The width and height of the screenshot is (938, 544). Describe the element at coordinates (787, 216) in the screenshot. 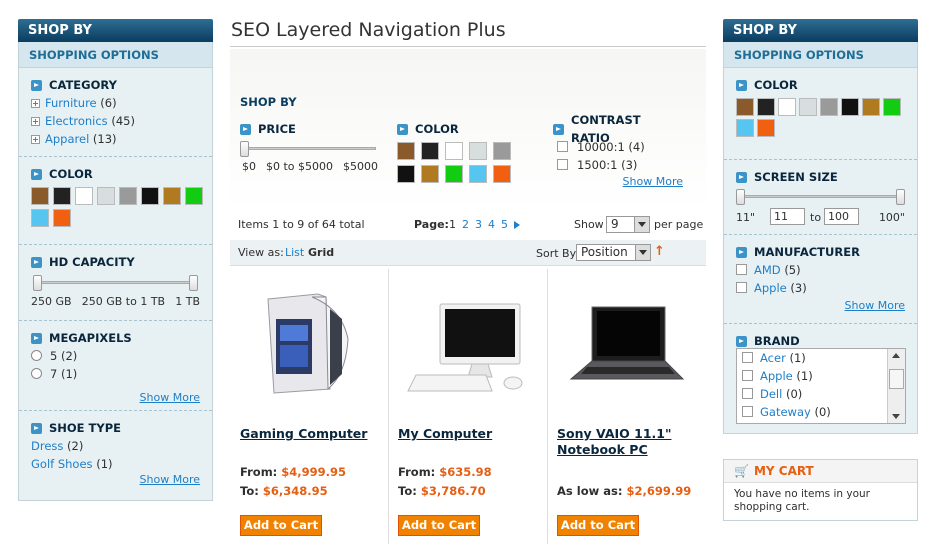

I see `range-from-input: 11` at that location.